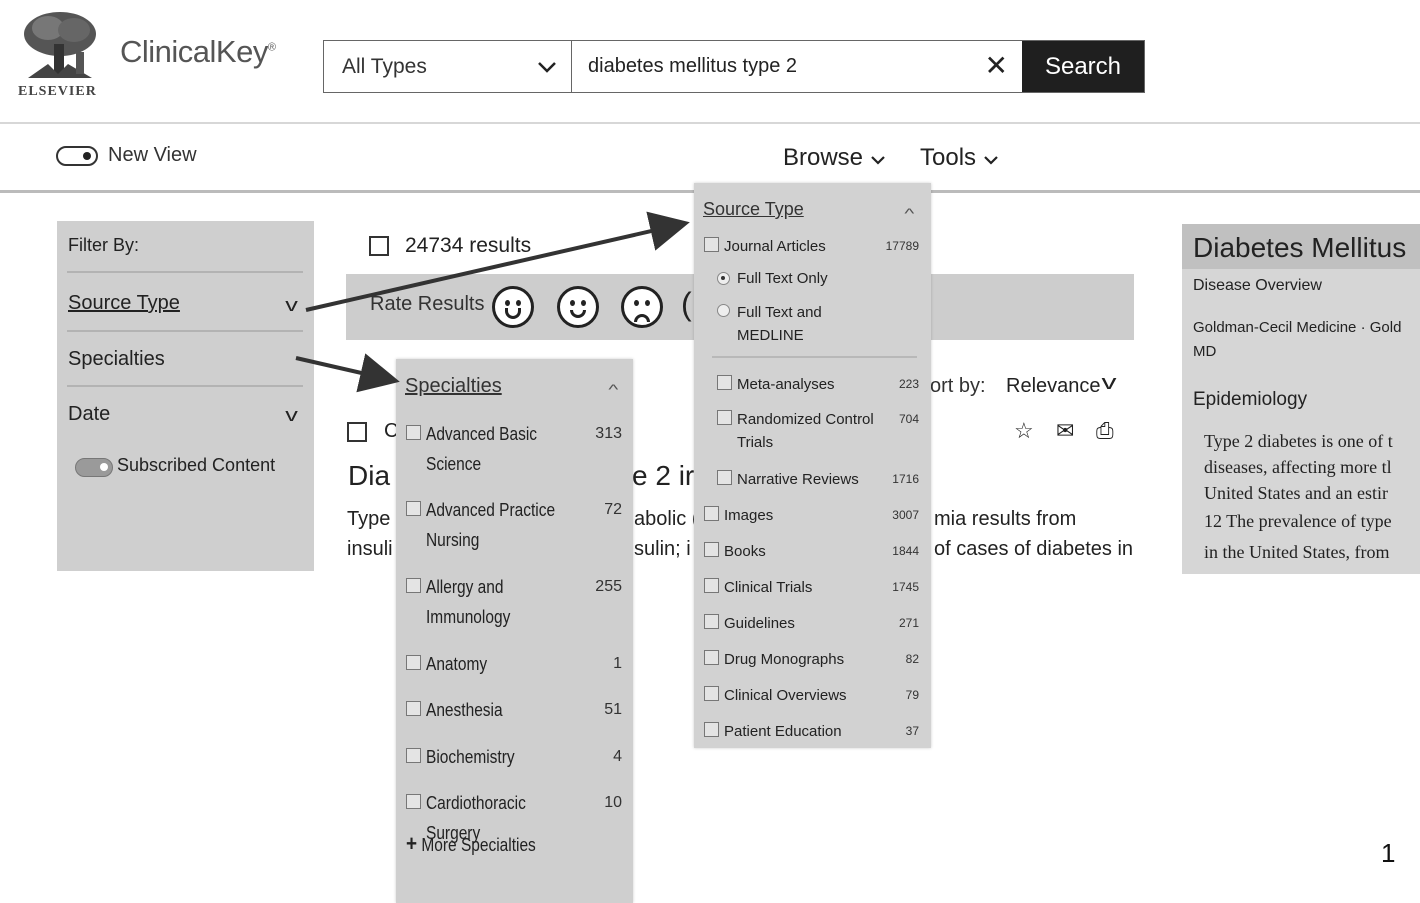 This screenshot has width=1420, height=903. I want to click on clear-search-icon: ✕, so click(996, 66).